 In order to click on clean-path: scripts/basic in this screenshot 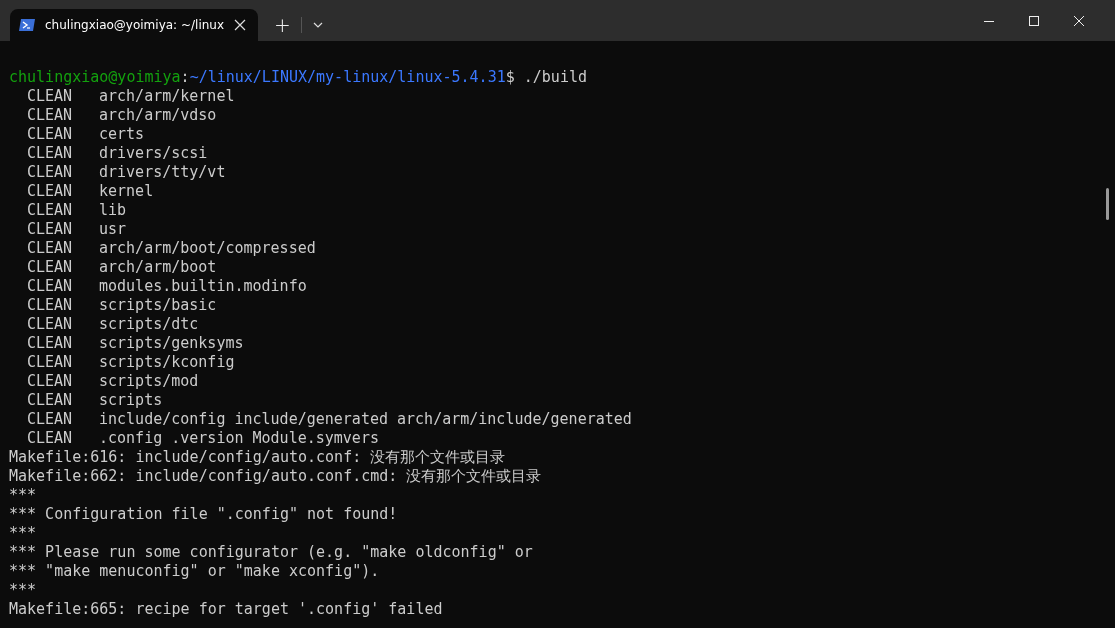, I will do `click(158, 305)`.